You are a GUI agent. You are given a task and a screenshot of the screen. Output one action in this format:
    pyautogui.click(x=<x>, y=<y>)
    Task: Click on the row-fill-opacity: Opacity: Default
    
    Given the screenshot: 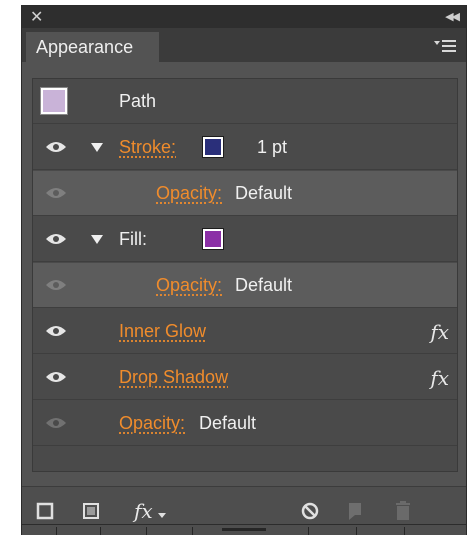 What is the action you would take?
    pyautogui.click(x=245, y=285)
    